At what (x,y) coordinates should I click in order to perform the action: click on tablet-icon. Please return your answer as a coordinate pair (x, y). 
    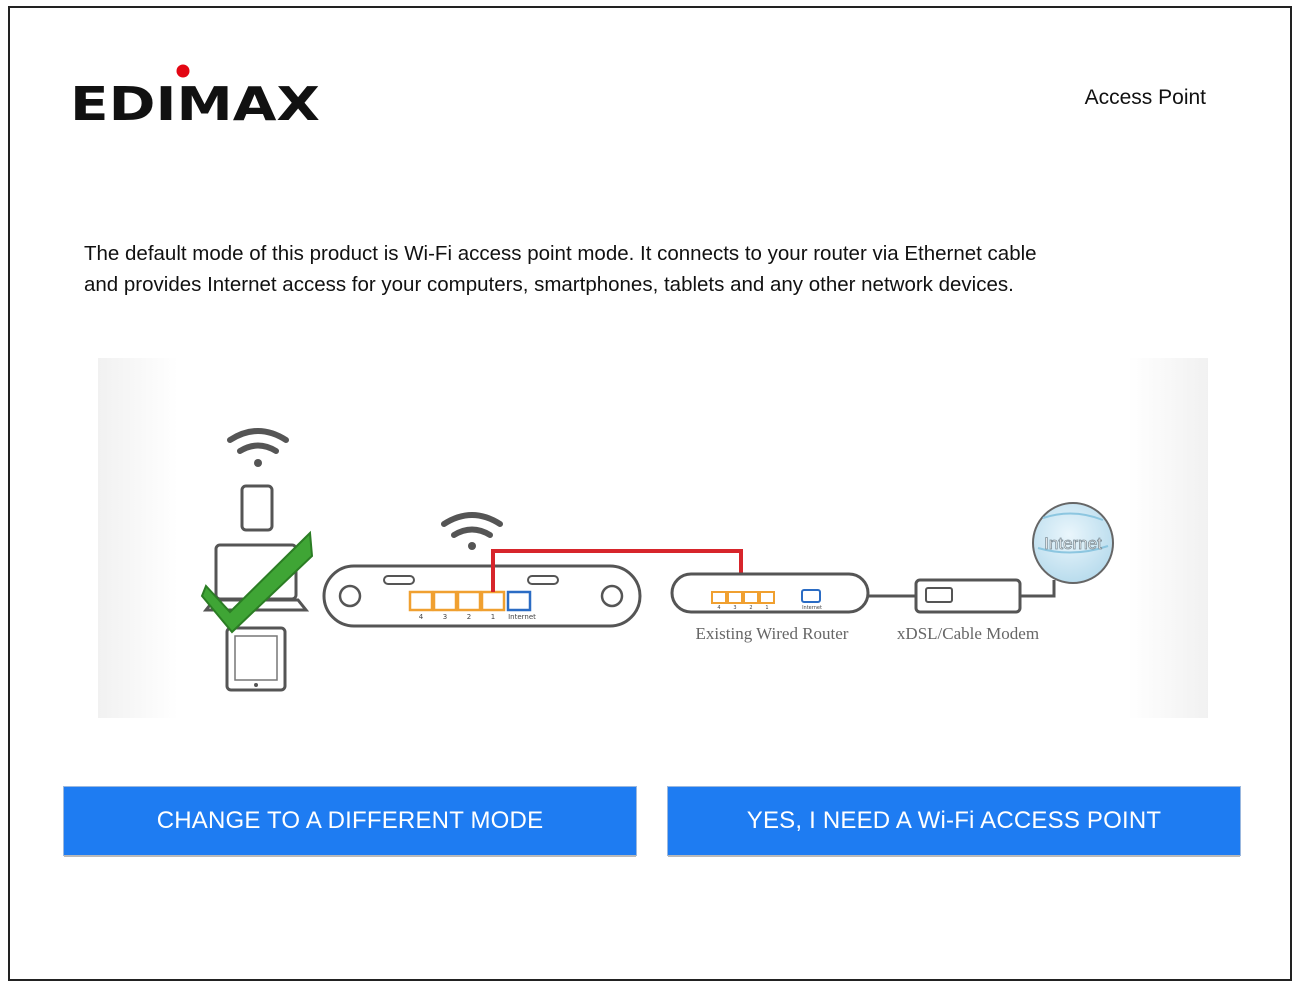
    Looking at the image, I should click on (256, 659).